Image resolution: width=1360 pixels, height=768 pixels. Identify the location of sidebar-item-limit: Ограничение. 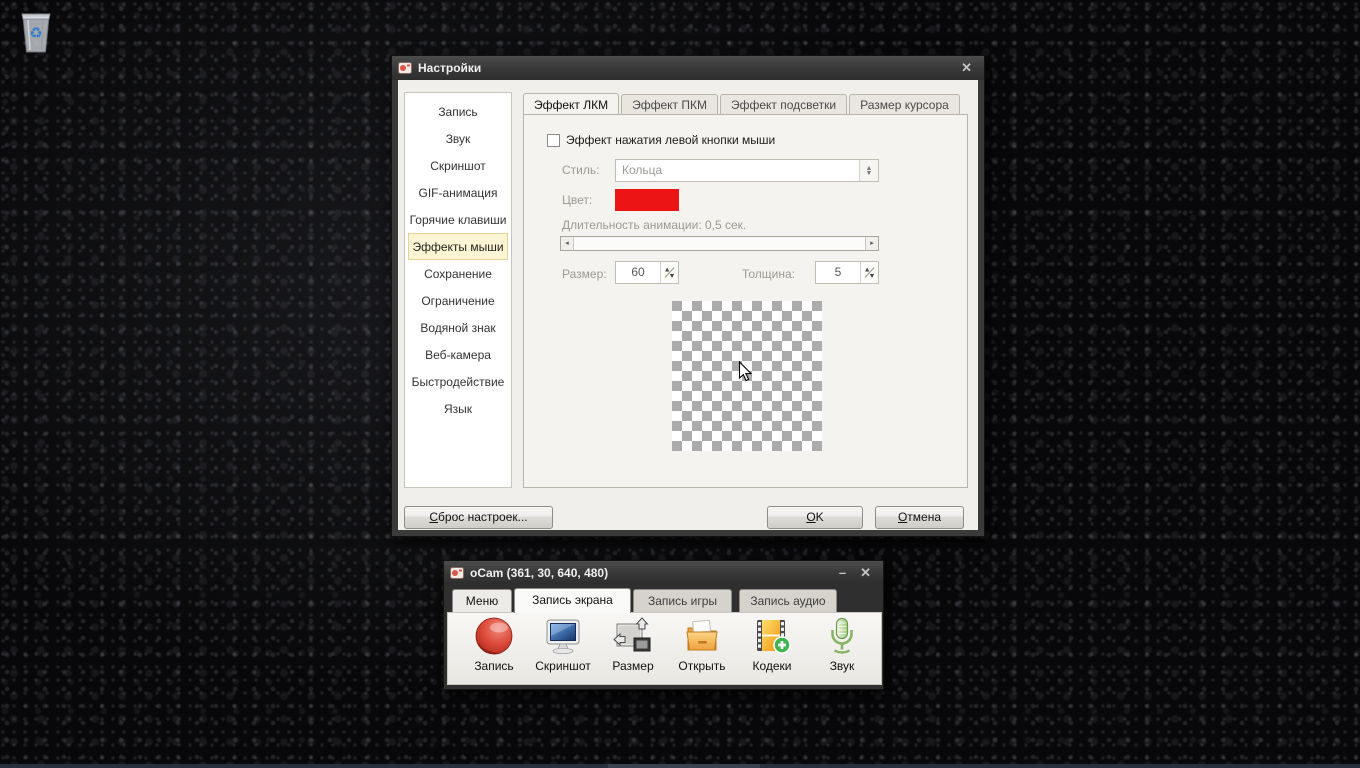
(458, 300).